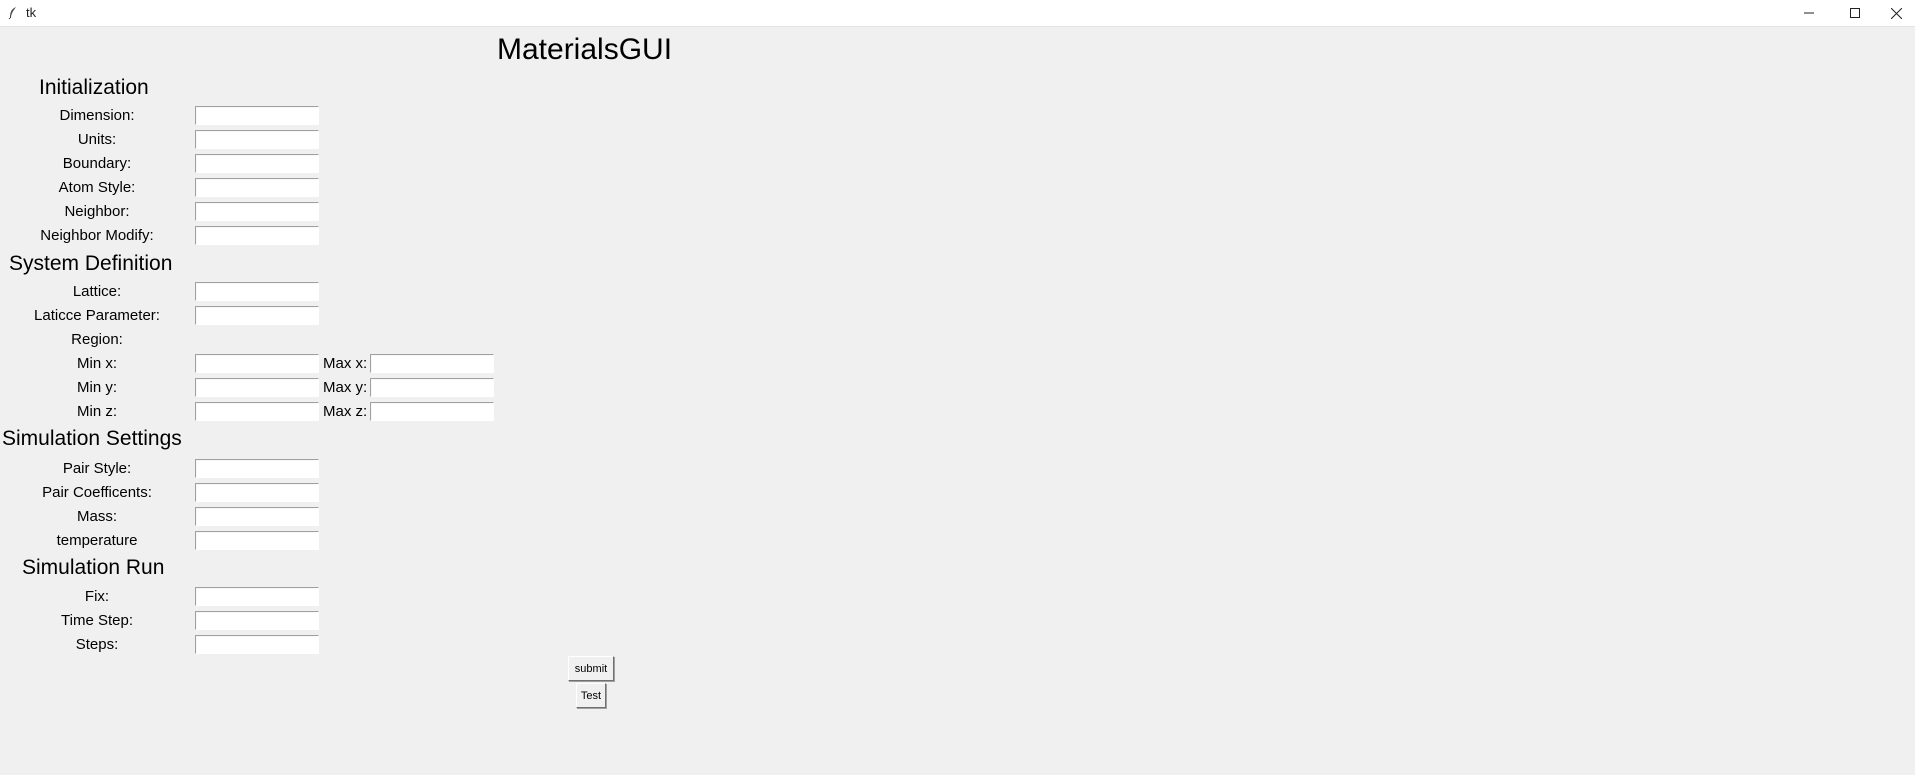  Describe the element at coordinates (591, 695) in the screenshot. I see `test-button: Test` at that location.